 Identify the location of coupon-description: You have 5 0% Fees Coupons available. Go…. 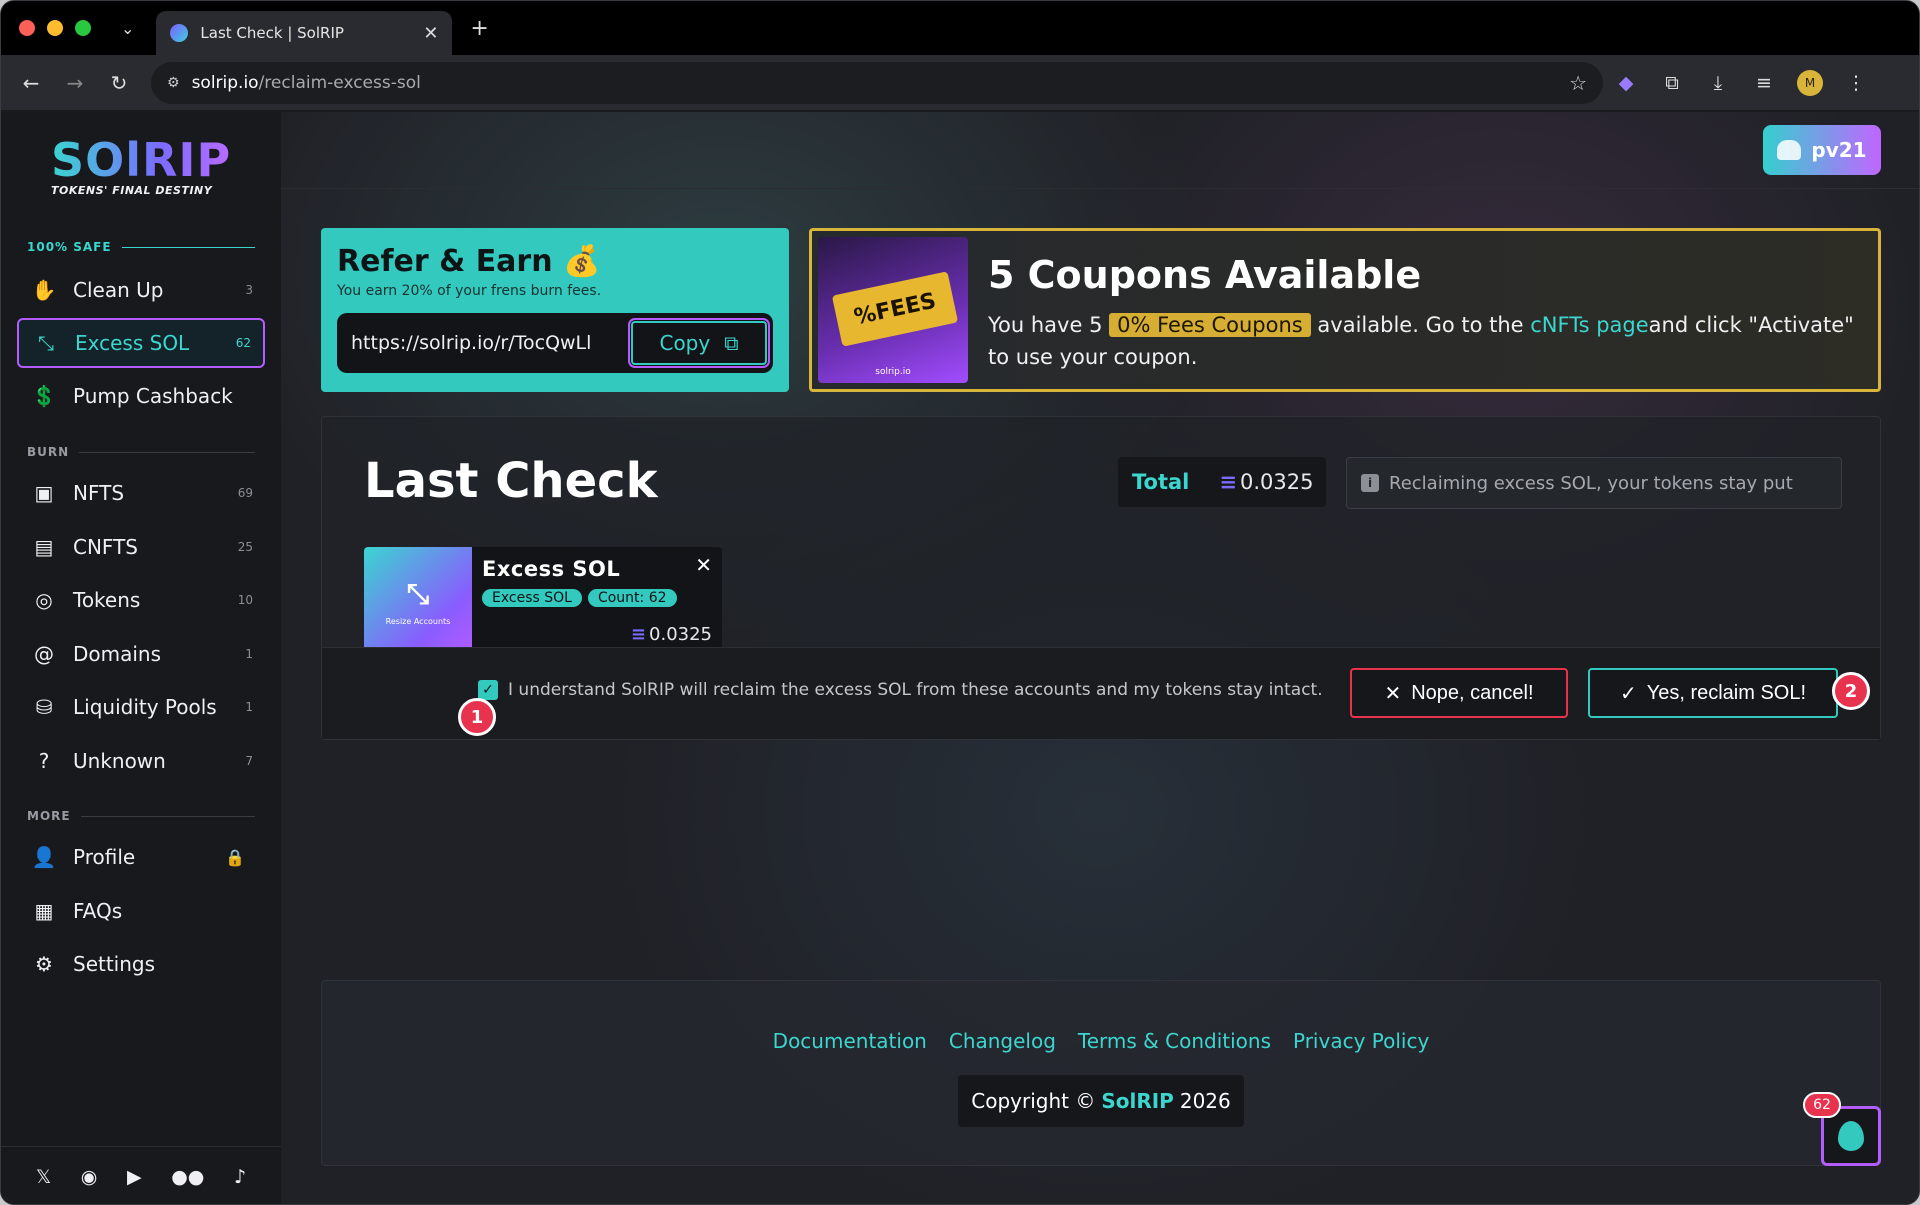
(1428, 341).